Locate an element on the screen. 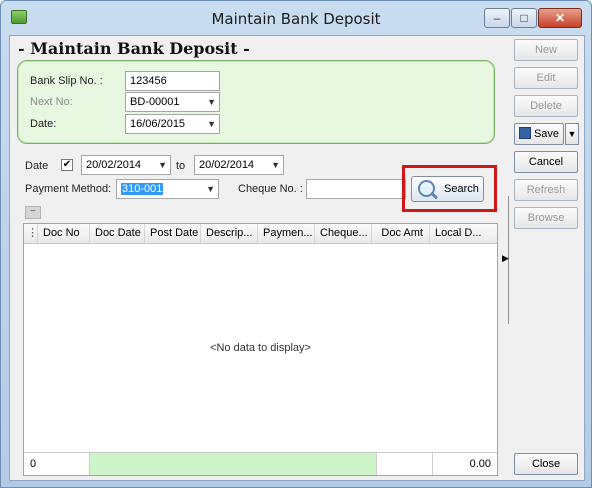  cheque-no-label: Cheque No. : is located at coordinates (270, 189).